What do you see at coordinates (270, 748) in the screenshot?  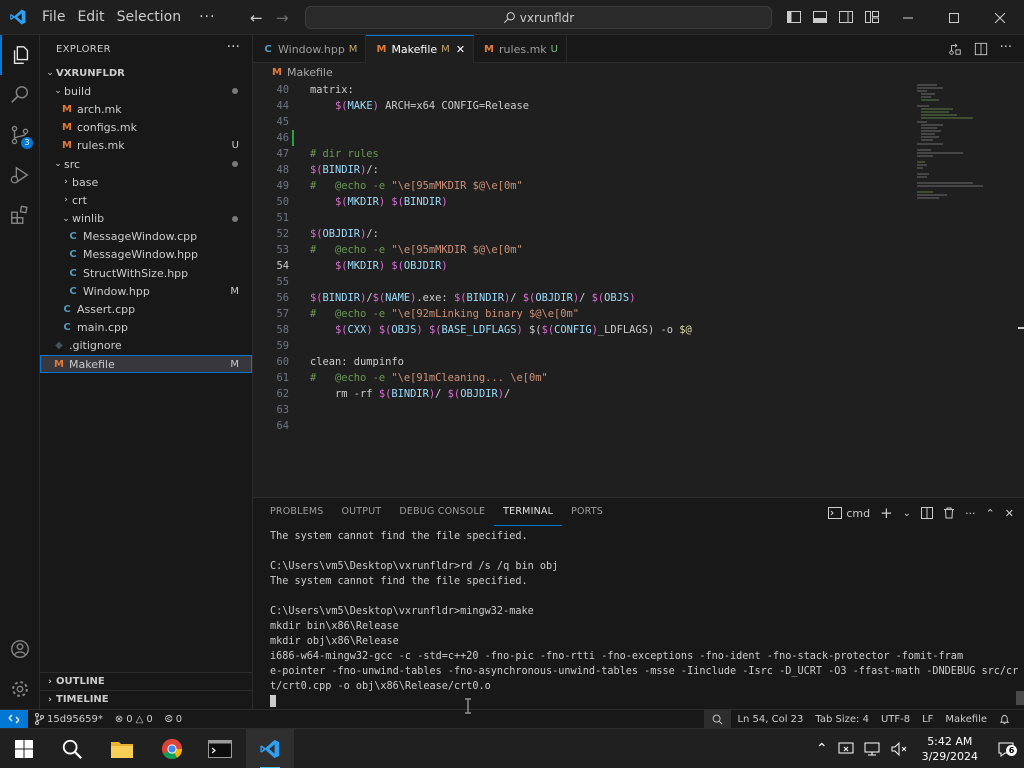 I see `vscode-taskbar-icon` at bounding box center [270, 748].